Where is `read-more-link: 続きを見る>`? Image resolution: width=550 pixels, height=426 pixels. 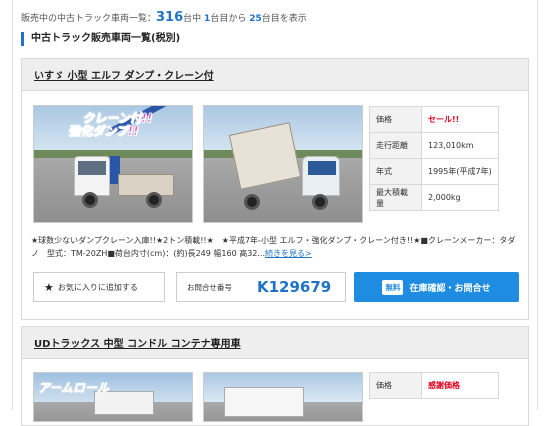 read-more-link: 続きを見る> is located at coordinates (288, 253).